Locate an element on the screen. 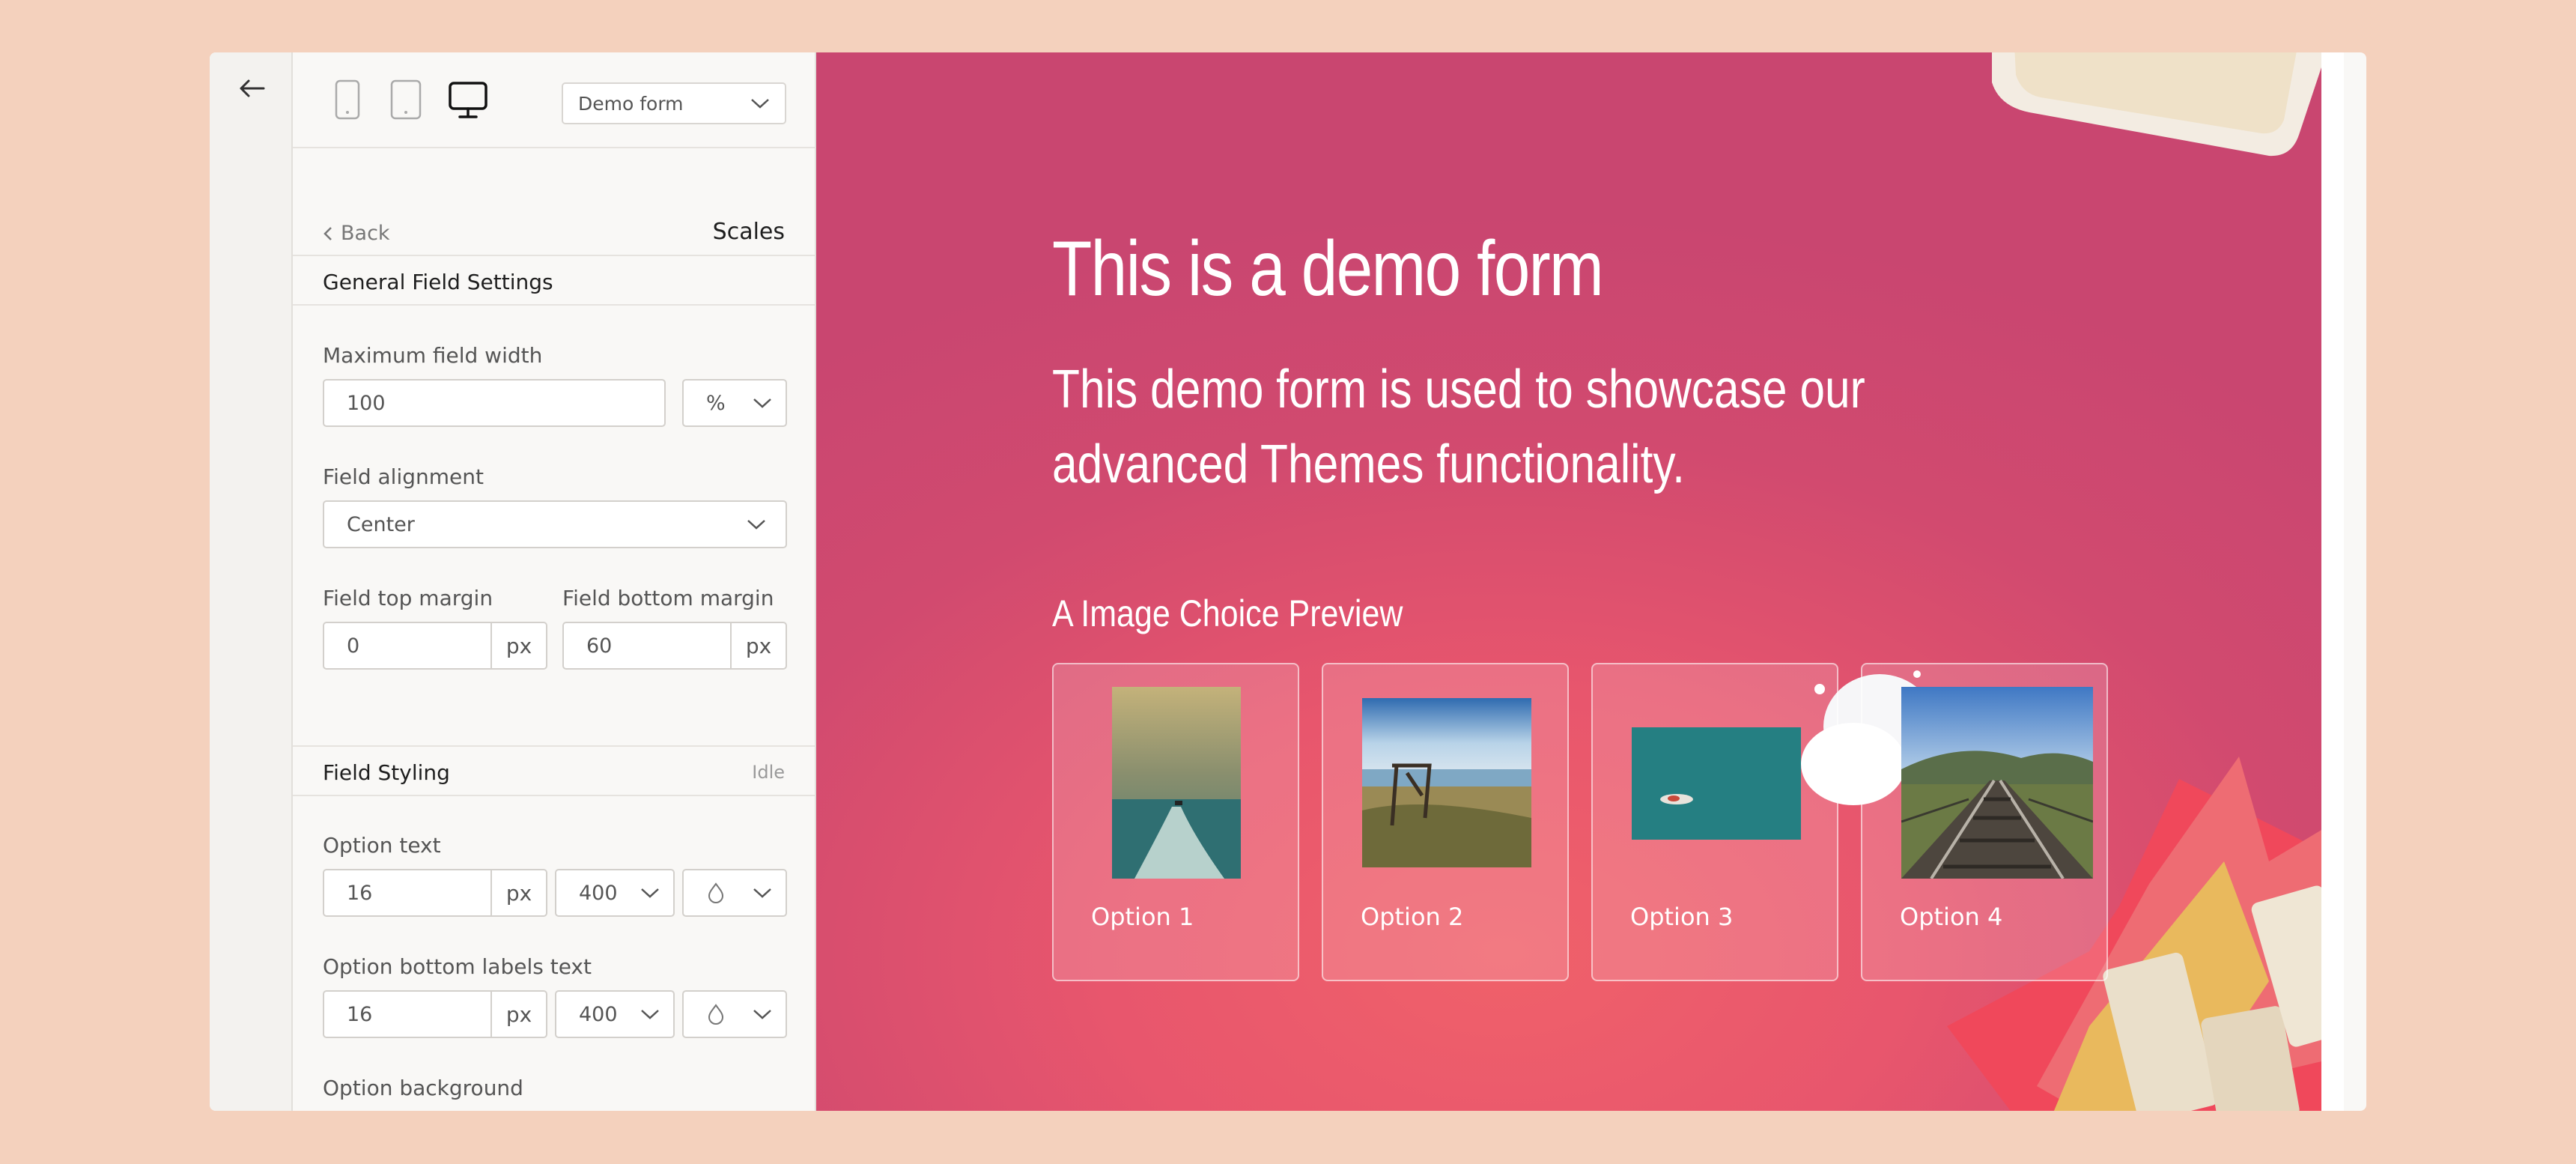  bottom-margin-unit: px is located at coordinates (758, 646).